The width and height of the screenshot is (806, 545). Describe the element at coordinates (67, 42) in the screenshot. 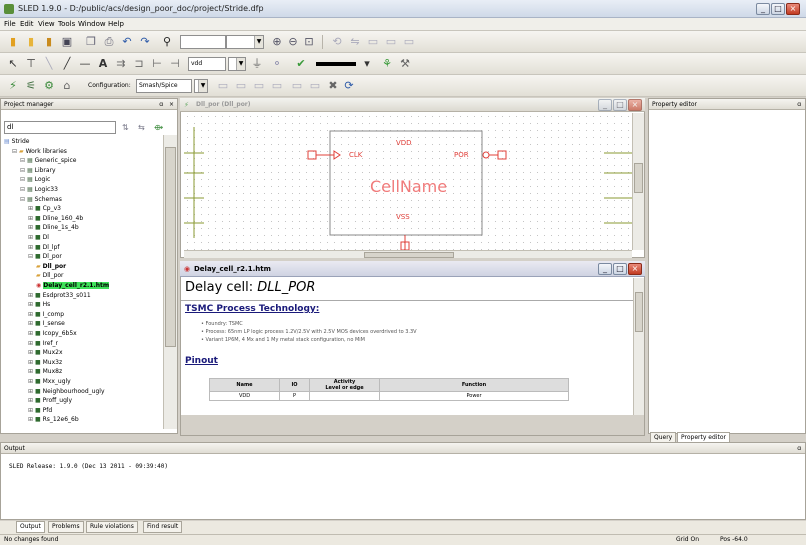

I see `save-icon: ▣` at that location.